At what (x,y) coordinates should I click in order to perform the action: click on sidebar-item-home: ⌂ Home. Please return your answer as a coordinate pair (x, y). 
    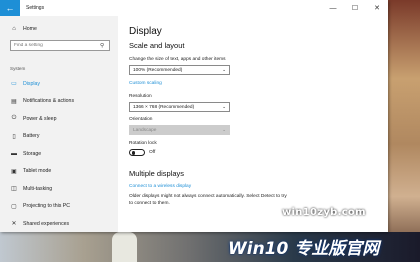
    Looking at the image, I should click on (59, 29).